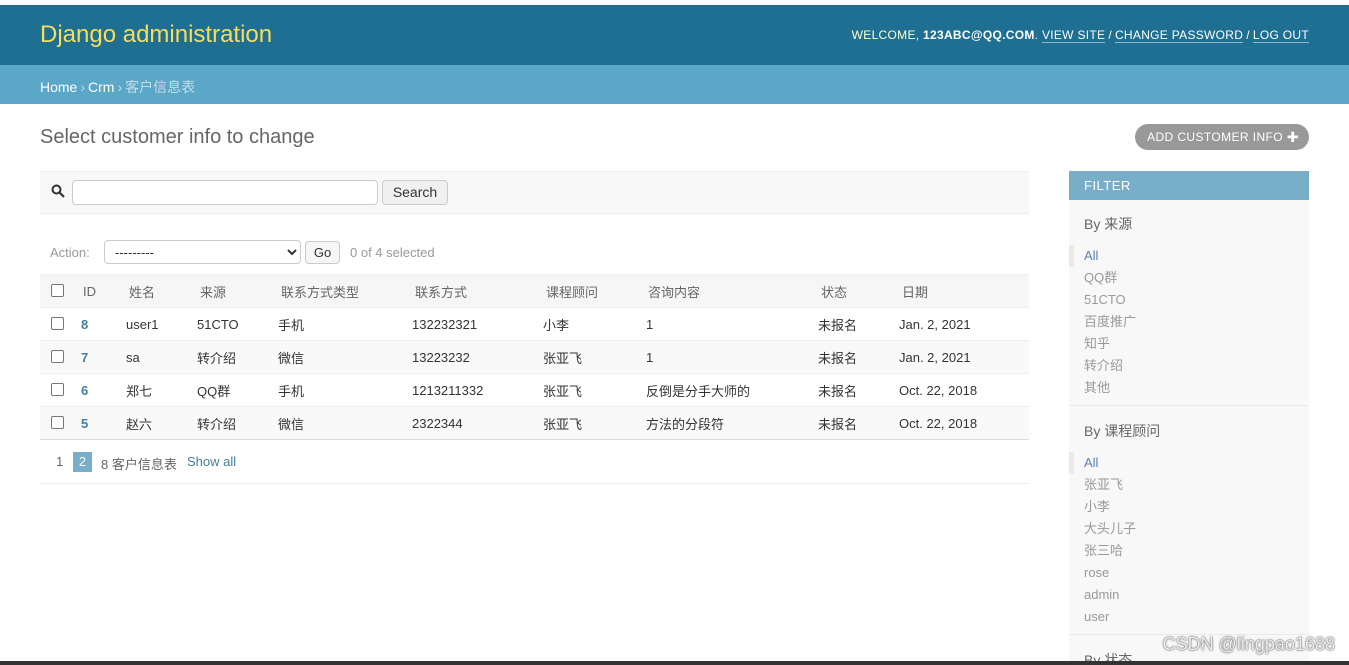  What do you see at coordinates (534, 252) in the screenshot?
I see `actions-bar: Action: --------- Go 0 of 4 selected` at bounding box center [534, 252].